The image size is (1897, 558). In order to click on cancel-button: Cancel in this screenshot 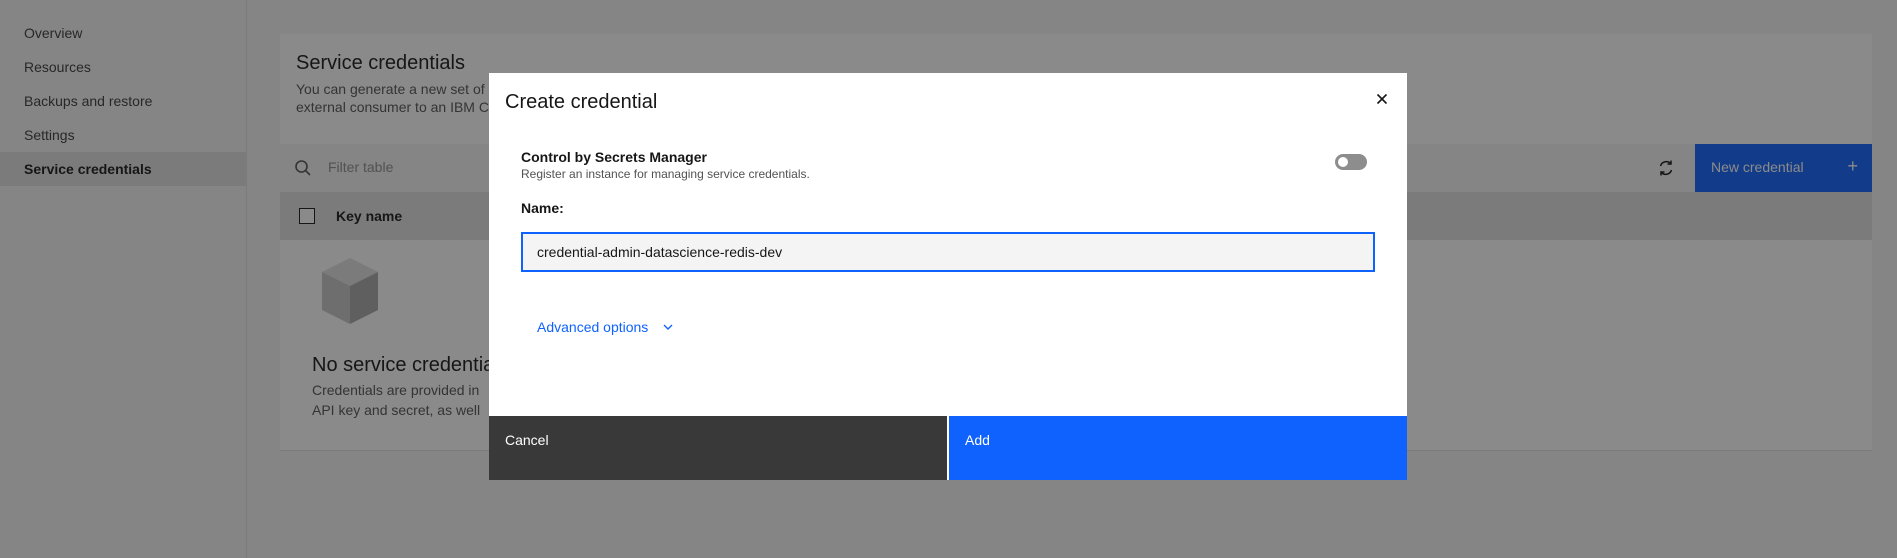, I will do `click(718, 448)`.